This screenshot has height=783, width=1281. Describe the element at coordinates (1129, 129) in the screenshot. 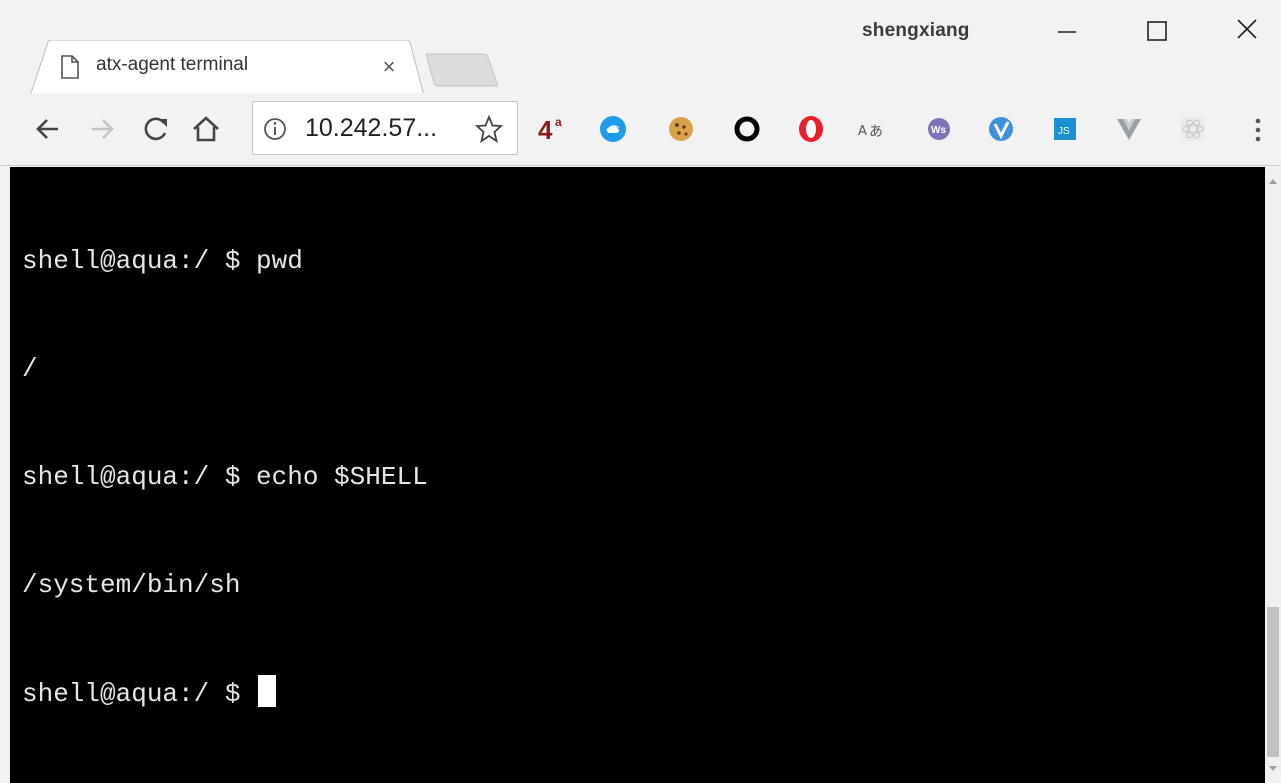

I see `vue-extension-icon` at that location.